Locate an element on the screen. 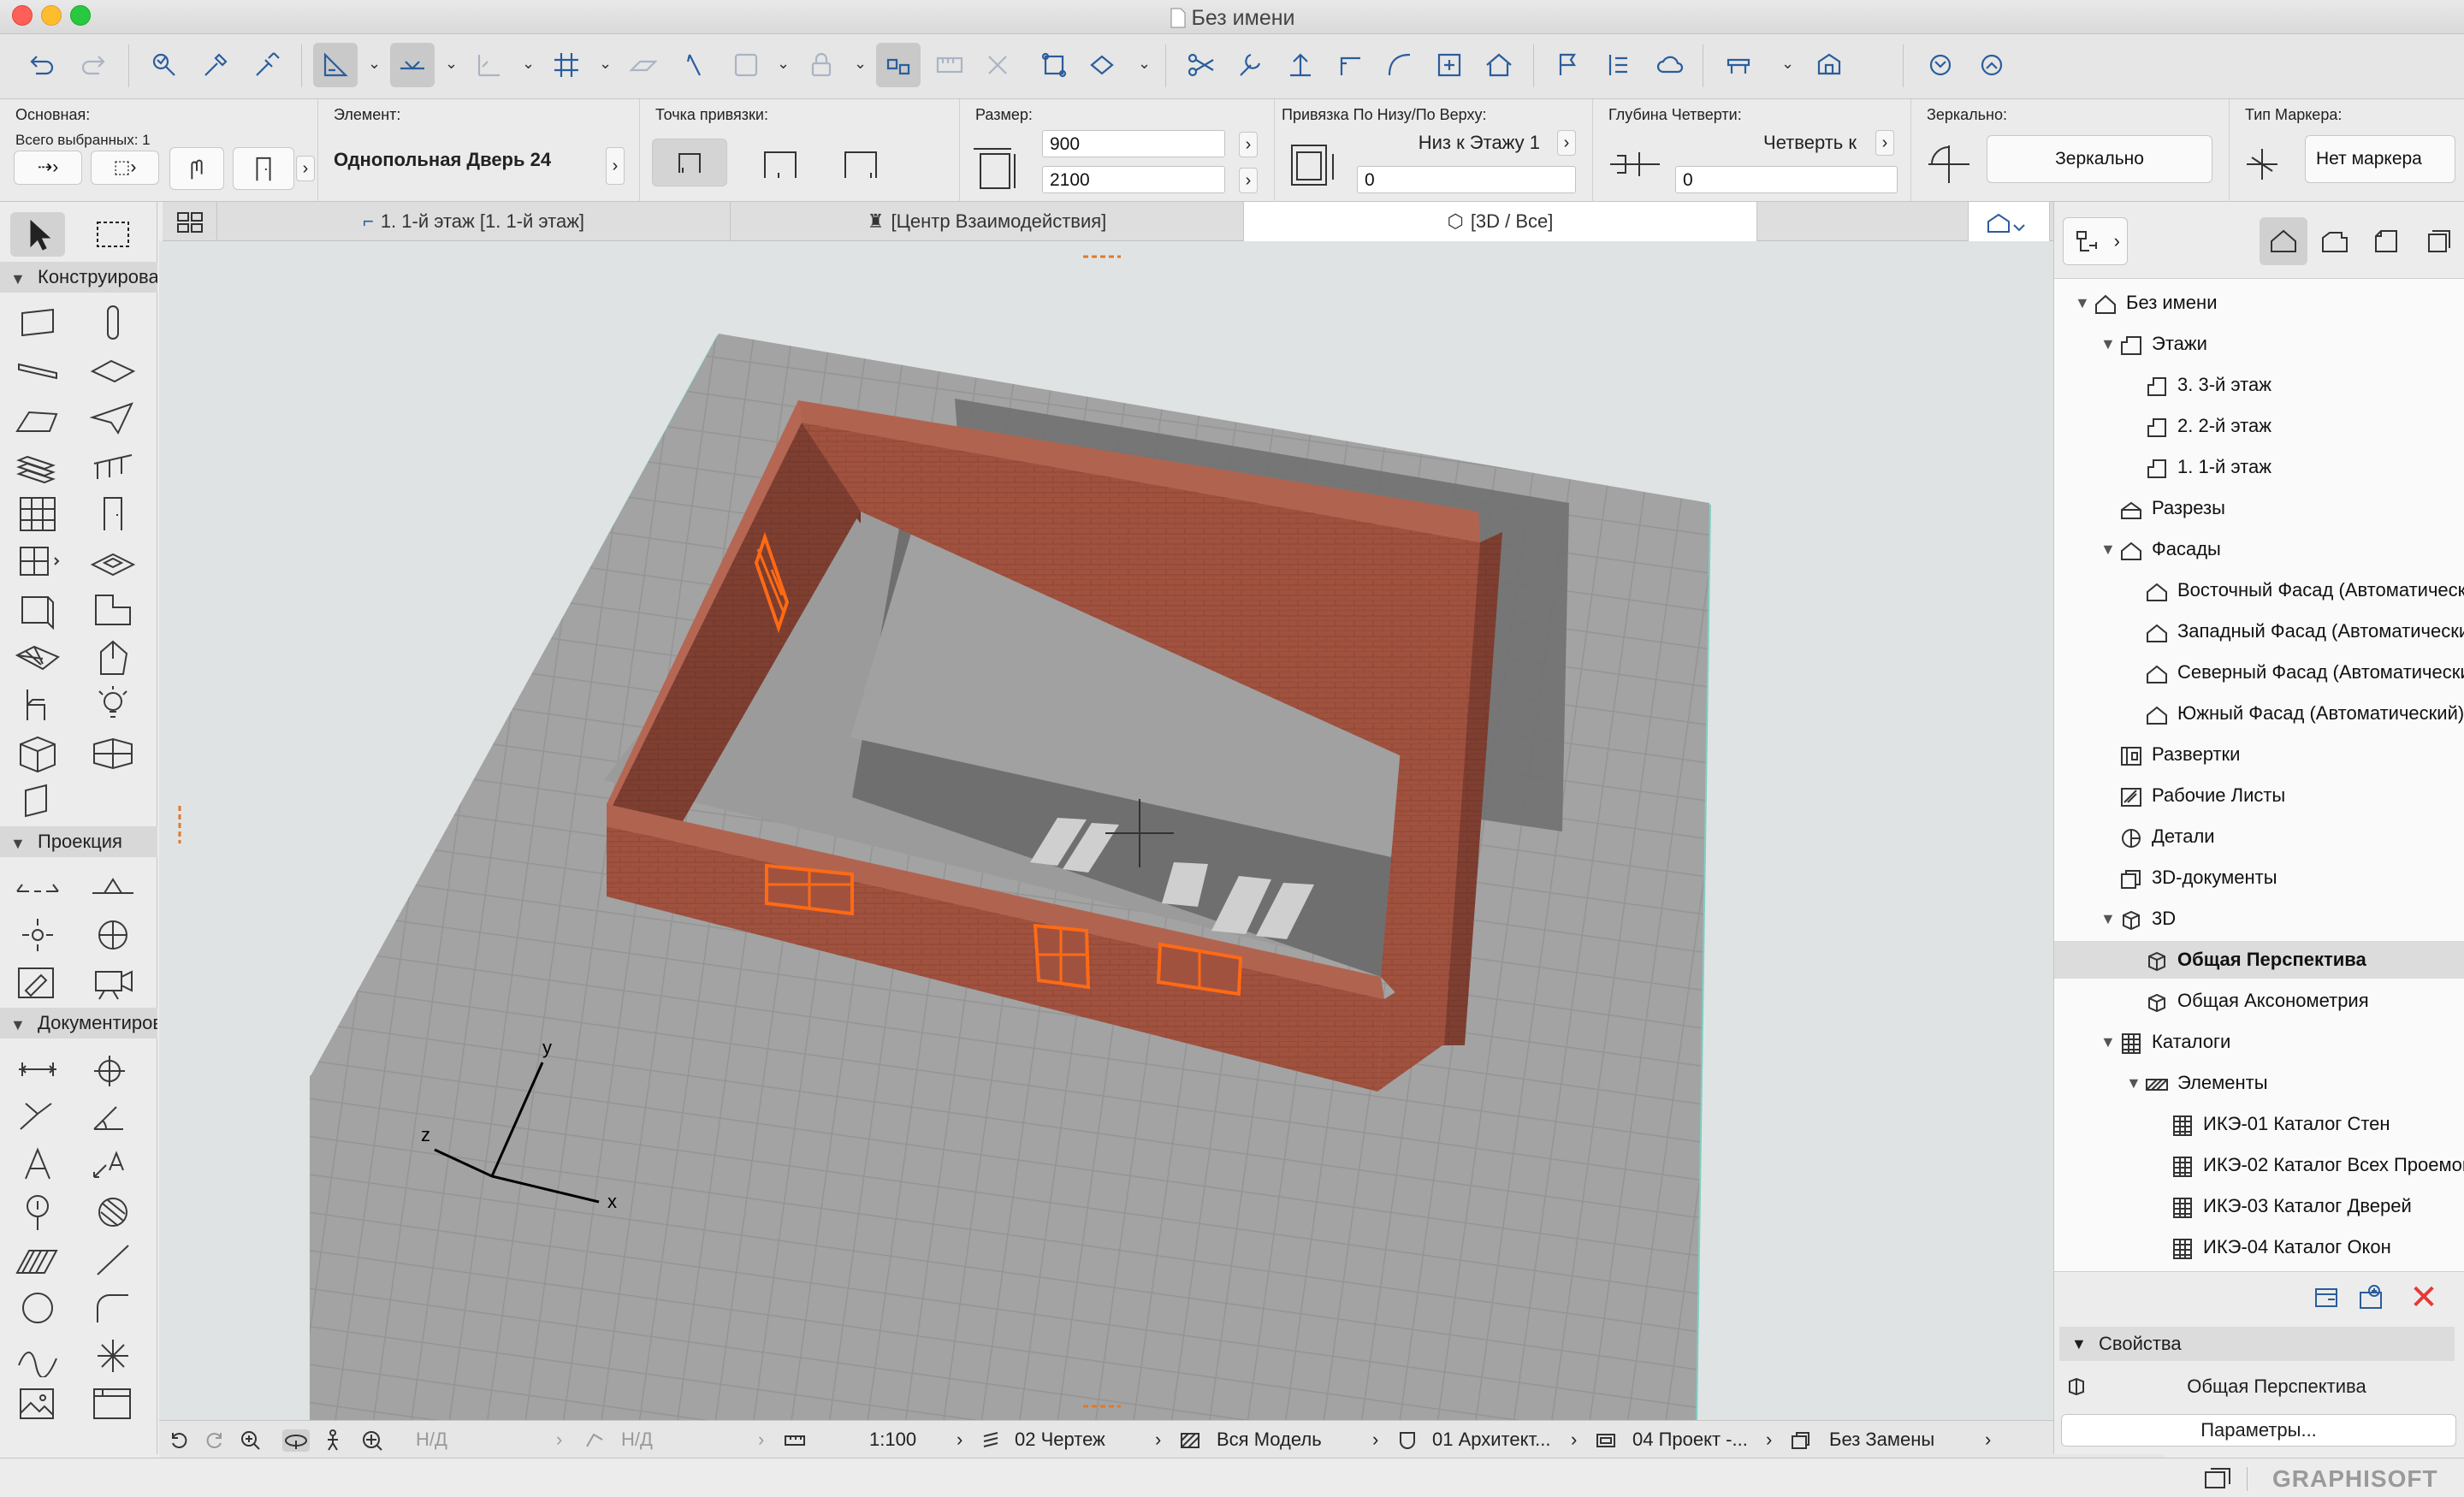  orbit-button is located at coordinates (296, 1440).